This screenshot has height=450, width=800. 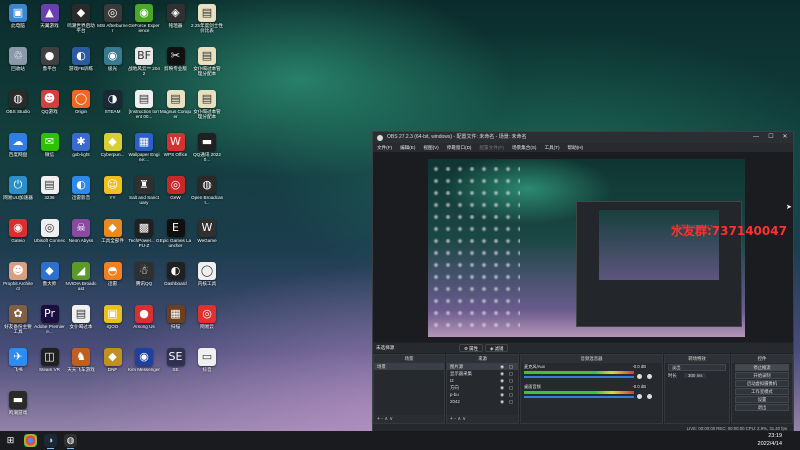 What do you see at coordinates (176, 282) in the screenshot?
I see `desktop-icon: ◐ Dashboard` at bounding box center [176, 282].